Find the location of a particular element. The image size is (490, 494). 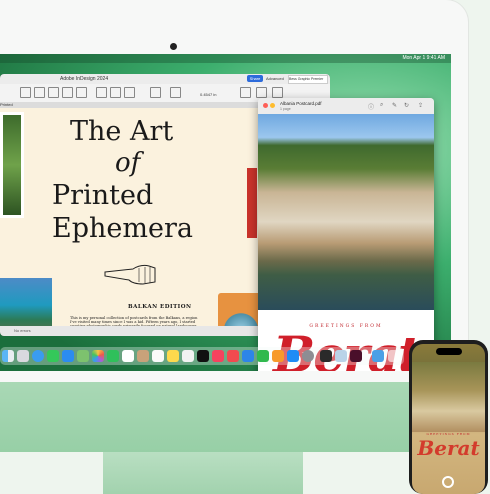

downloads-icon is located at coordinates (378, 356).